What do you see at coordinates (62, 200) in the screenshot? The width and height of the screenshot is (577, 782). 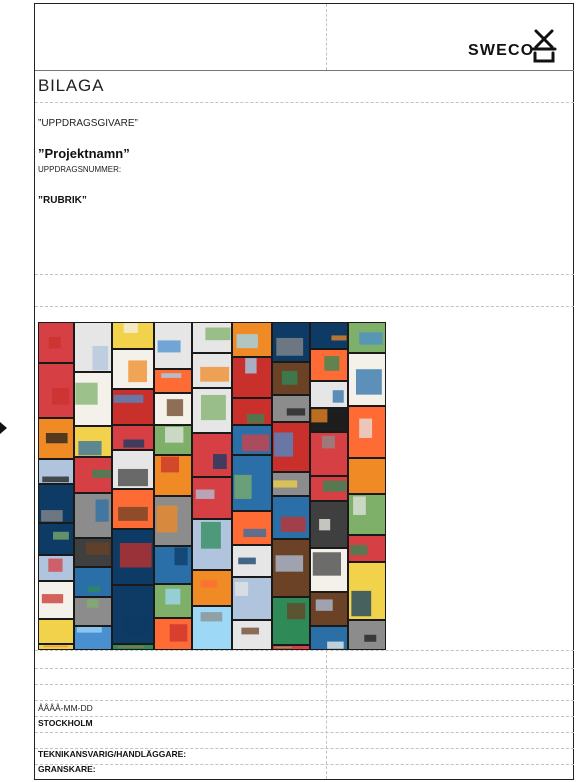 I see `document-heading: ”RUBRIK”` at bounding box center [62, 200].